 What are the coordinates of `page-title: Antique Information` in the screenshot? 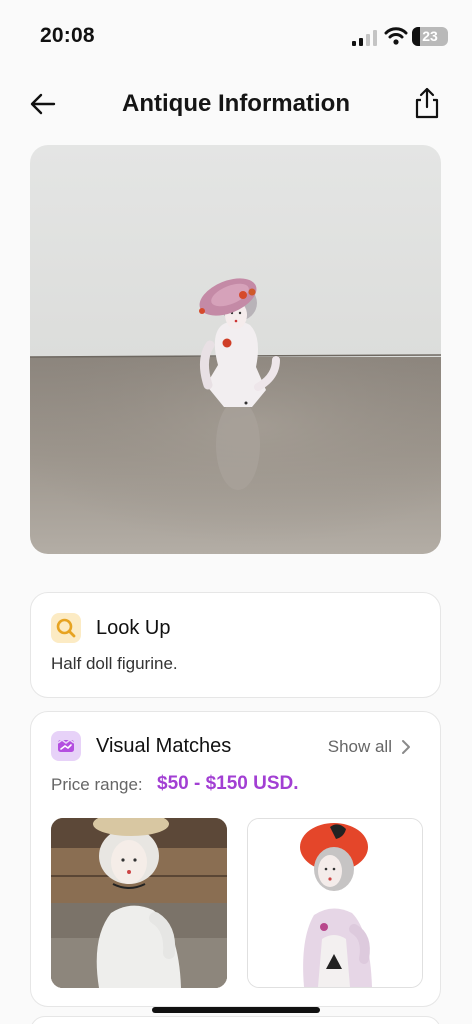 It's located at (236, 103).